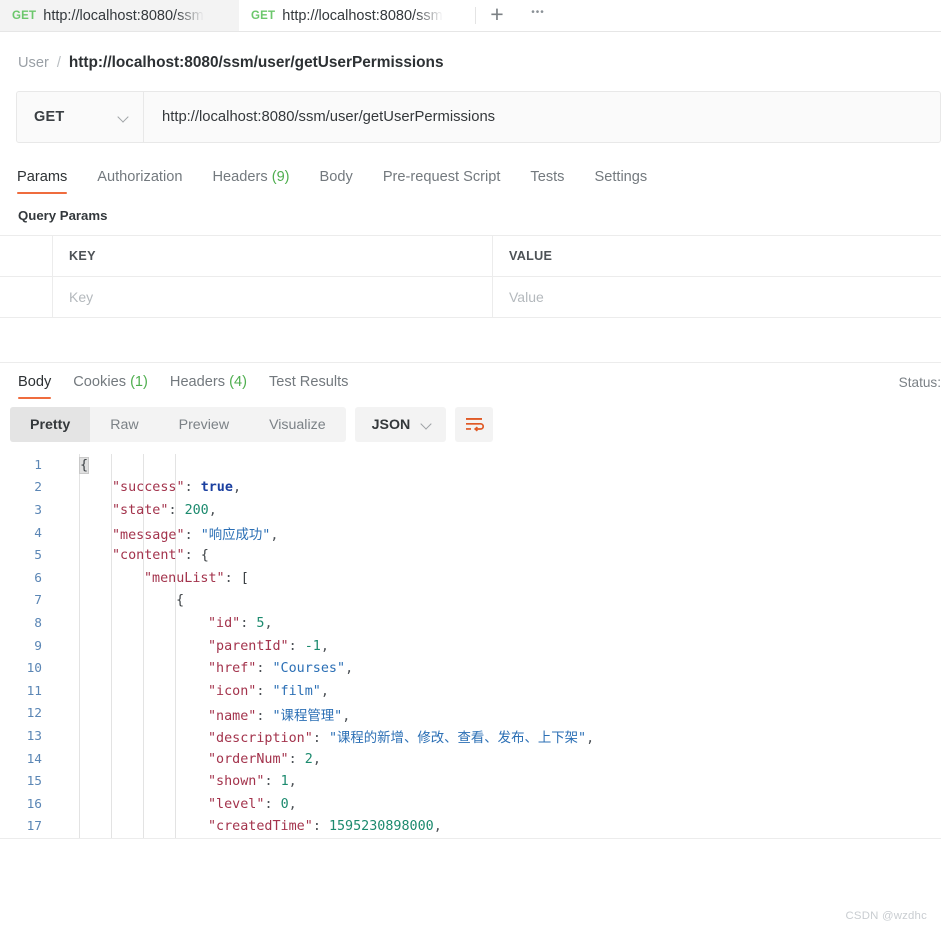 The image size is (941, 930). What do you see at coordinates (470, 578) in the screenshot?
I see `code-line: 6 "menuList": [` at bounding box center [470, 578].